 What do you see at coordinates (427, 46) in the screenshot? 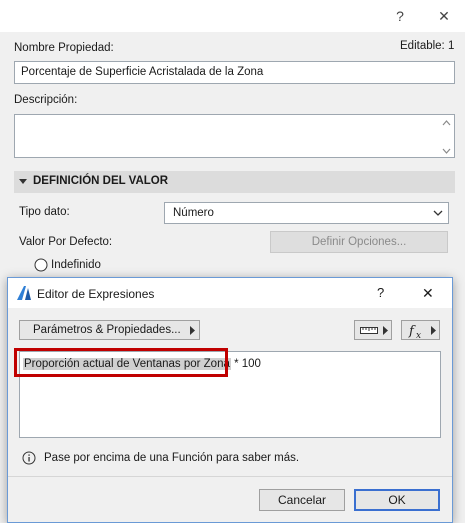
I see `editable-count: Editable: 1` at bounding box center [427, 46].